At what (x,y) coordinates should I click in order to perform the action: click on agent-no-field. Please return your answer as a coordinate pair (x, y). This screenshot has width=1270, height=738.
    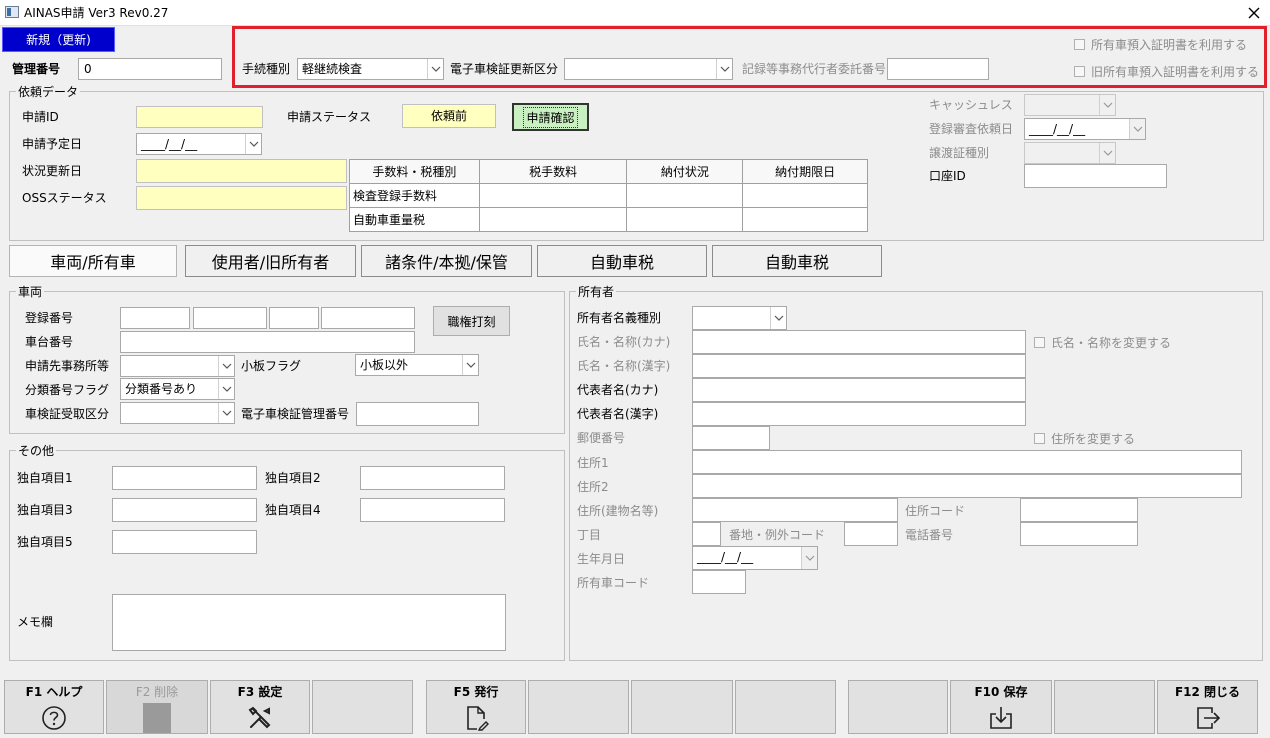
    Looking at the image, I should click on (938, 69).